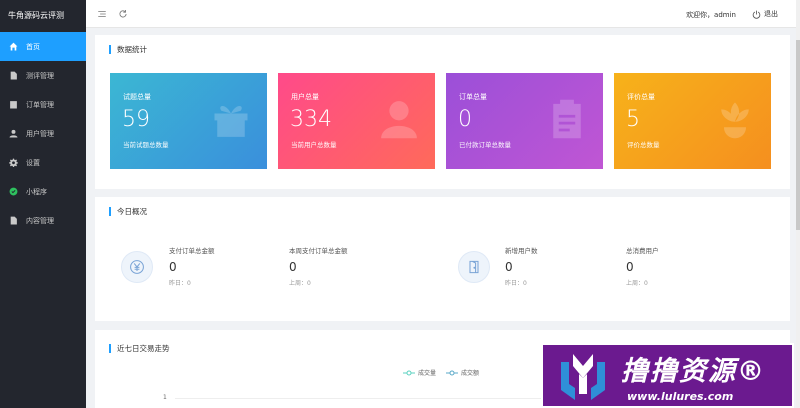 Image resolution: width=800 pixels, height=408 pixels. What do you see at coordinates (473, 97) in the screenshot?
I see `card-title: 订单总量` at bounding box center [473, 97].